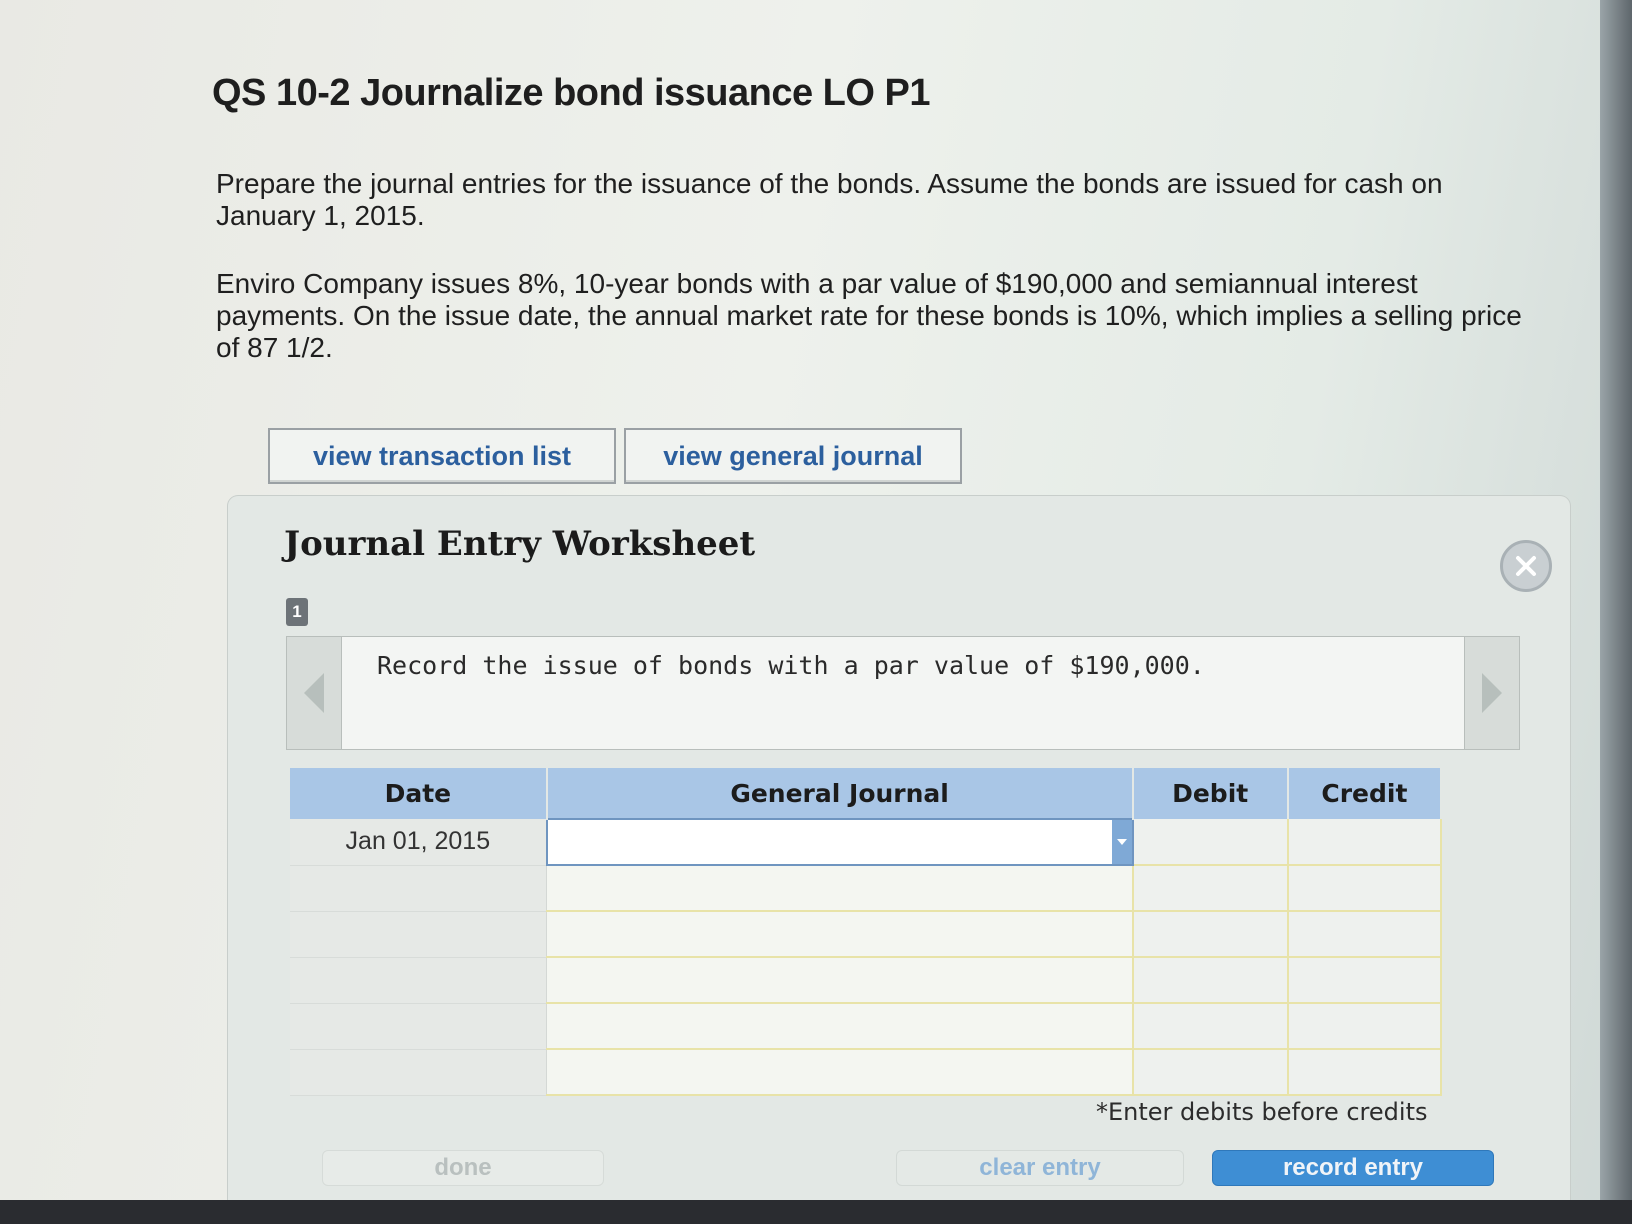 This screenshot has height=1224, width=1632. Describe the element at coordinates (1210, 793) in the screenshot. I see `column-header-debit: Debit` at that location.